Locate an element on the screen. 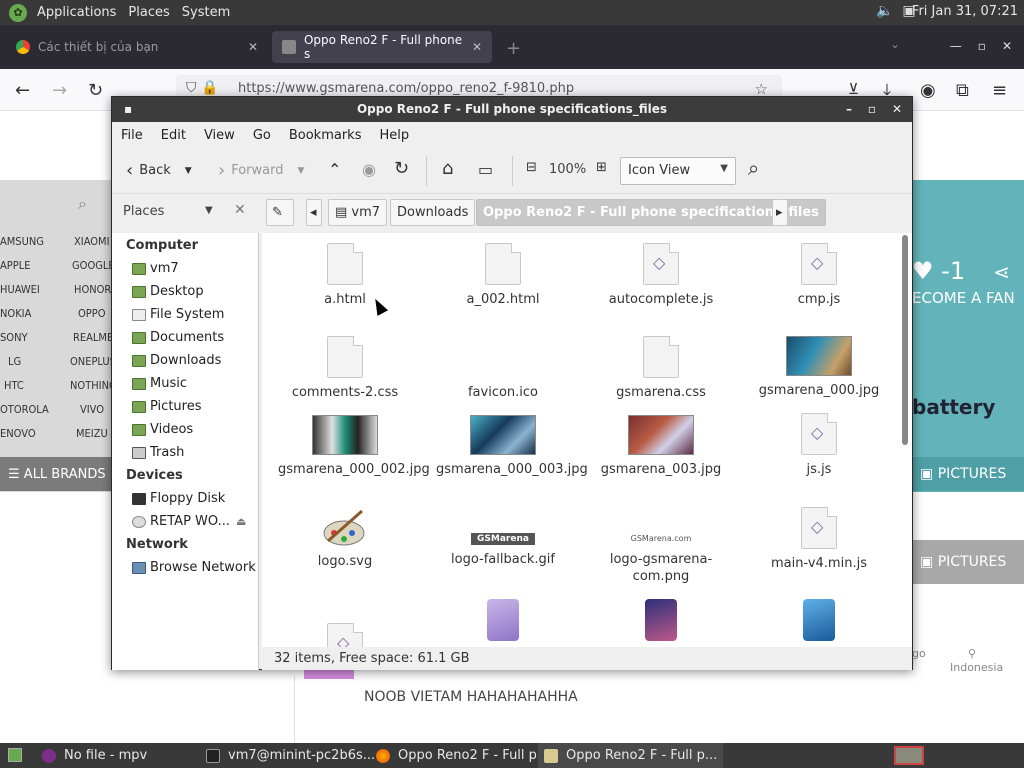 This screenshot has height=768, width=1024. menu-help: Help is located at coordinates (394, 135).